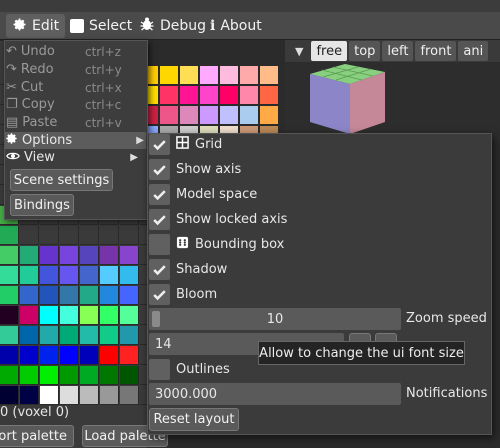  What do you see at coordinates (365, 51) in the screenshot?
I see `tab-top: top` at bounding box center [365, 51].